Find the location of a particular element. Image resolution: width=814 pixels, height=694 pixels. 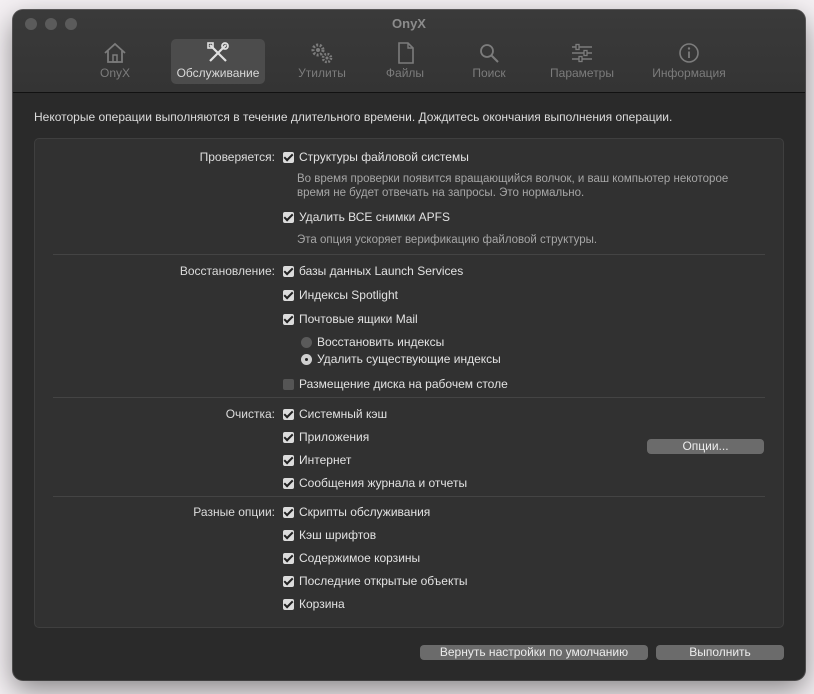

checkbox-label: Почтовые ящики Mail is located at coordinates (358, 319).